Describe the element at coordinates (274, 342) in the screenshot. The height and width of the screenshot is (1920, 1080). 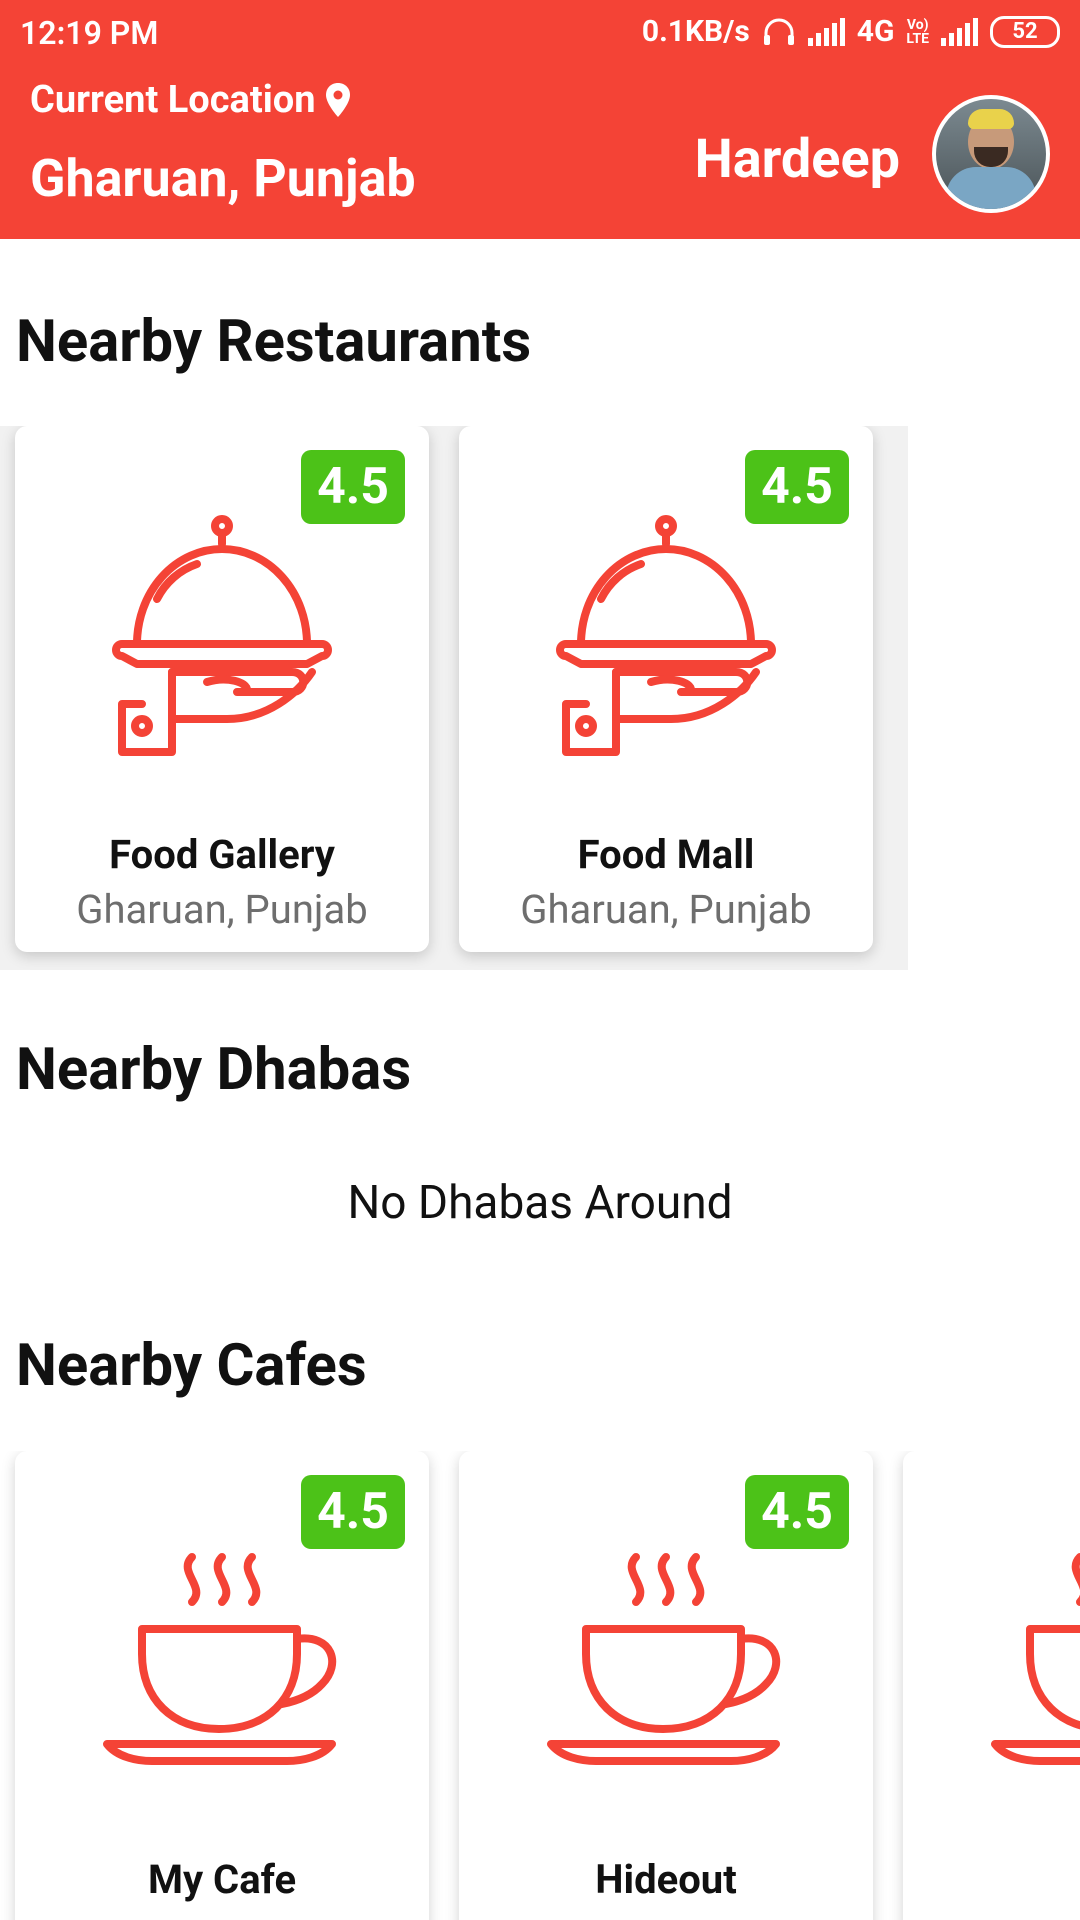
I see `restaurants-section-title: Nearby Restaurants` at that location.